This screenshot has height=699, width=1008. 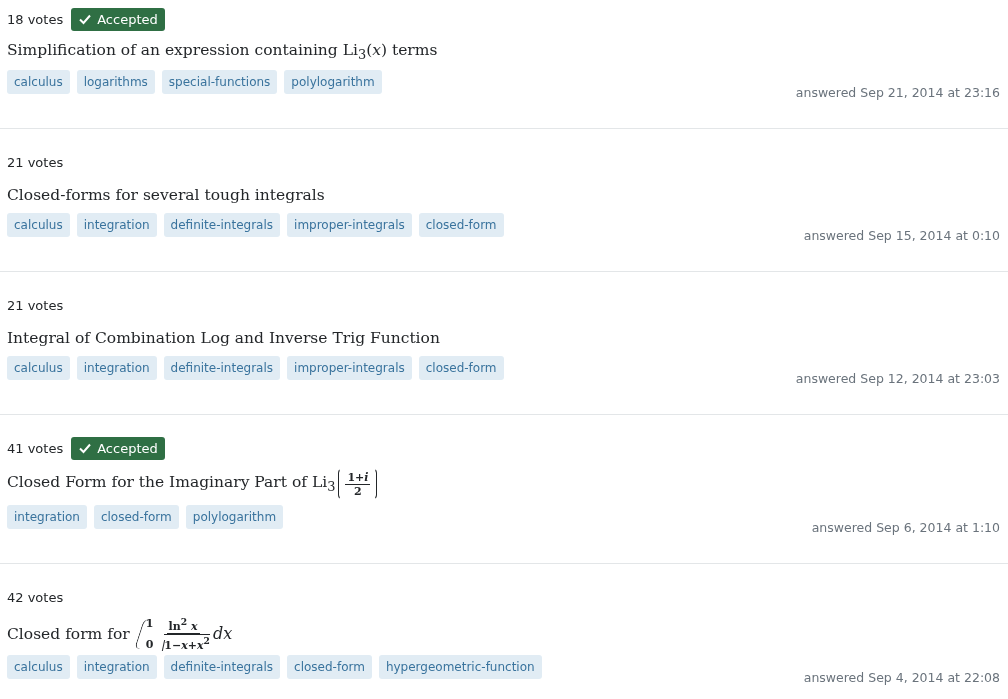 I want to click on question-title-link: Closed form for 1 0 ln$^{2}$ x 1−x+x$^{2}$ dx, so click(x=503, y=634).